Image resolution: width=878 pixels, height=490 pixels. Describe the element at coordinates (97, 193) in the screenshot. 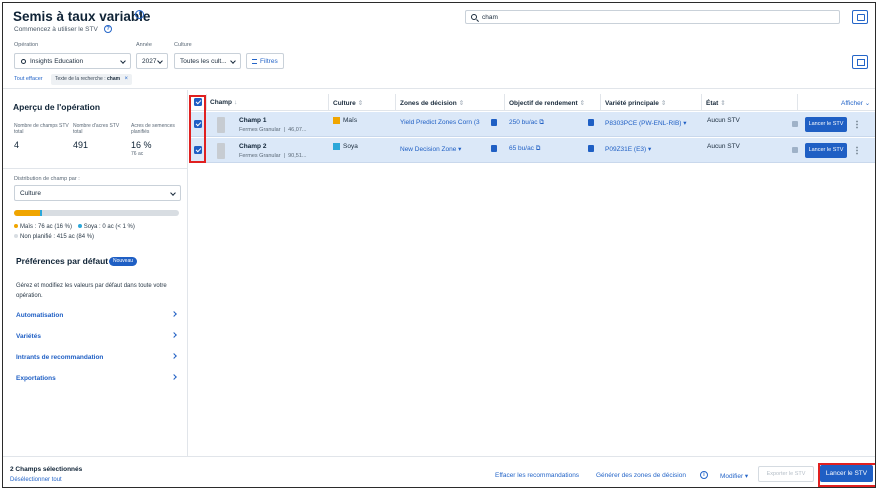

I see `distribution-select: Culture` at that location.